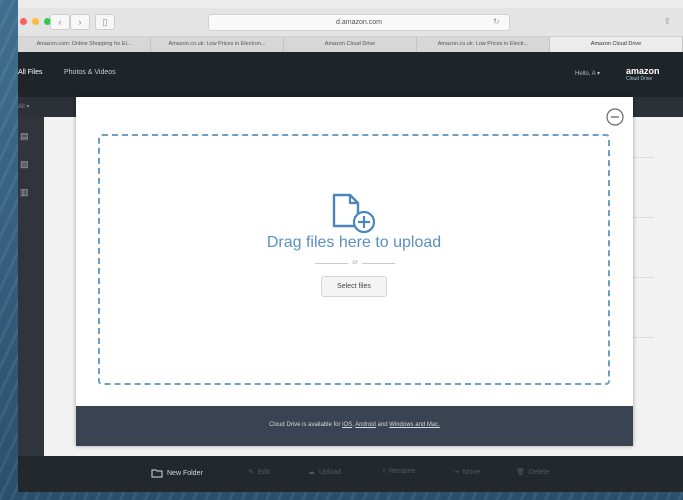  I want to click on android-link: Android, so click(365, 425).